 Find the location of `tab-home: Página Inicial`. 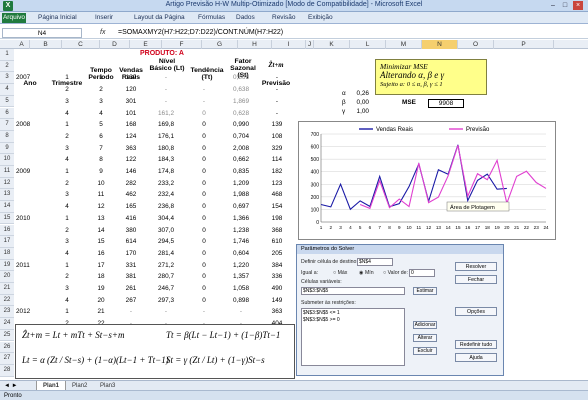

tab-home: Página Inicial is located at coordinates (57, 17).